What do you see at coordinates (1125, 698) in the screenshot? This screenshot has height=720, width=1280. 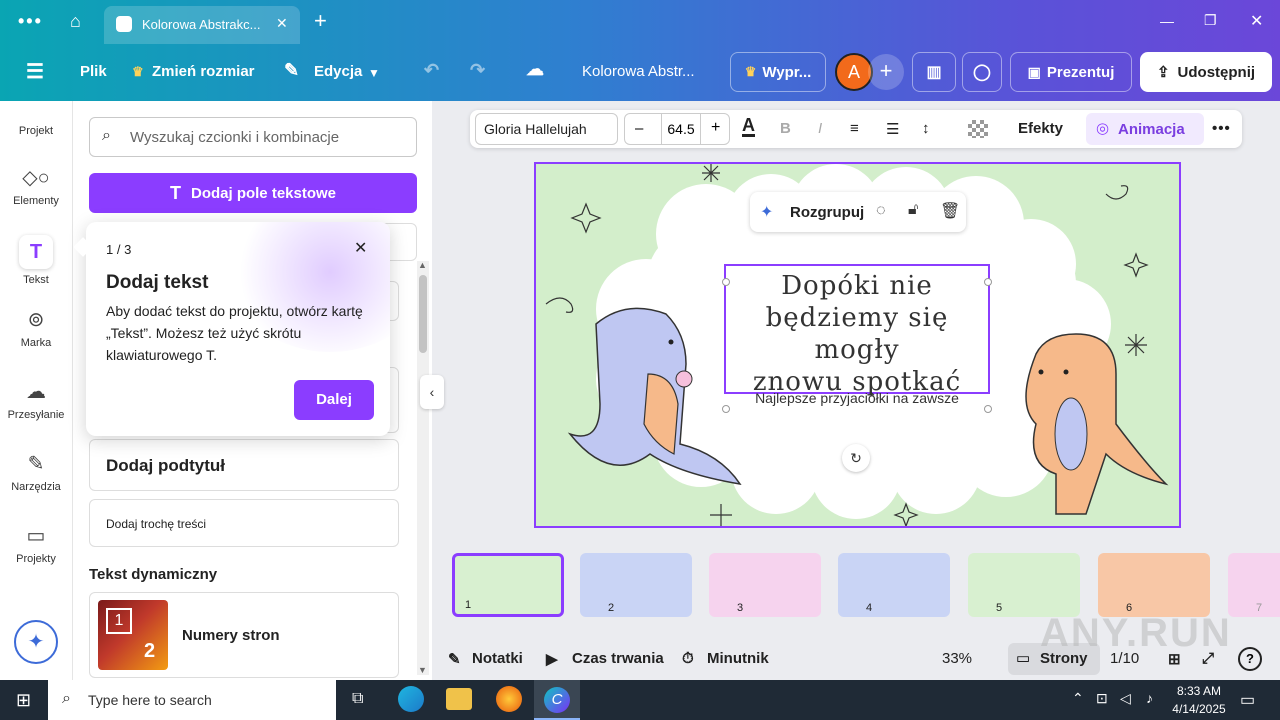 I see `volume-icon: ◁` at bounding box center [1125, 698].